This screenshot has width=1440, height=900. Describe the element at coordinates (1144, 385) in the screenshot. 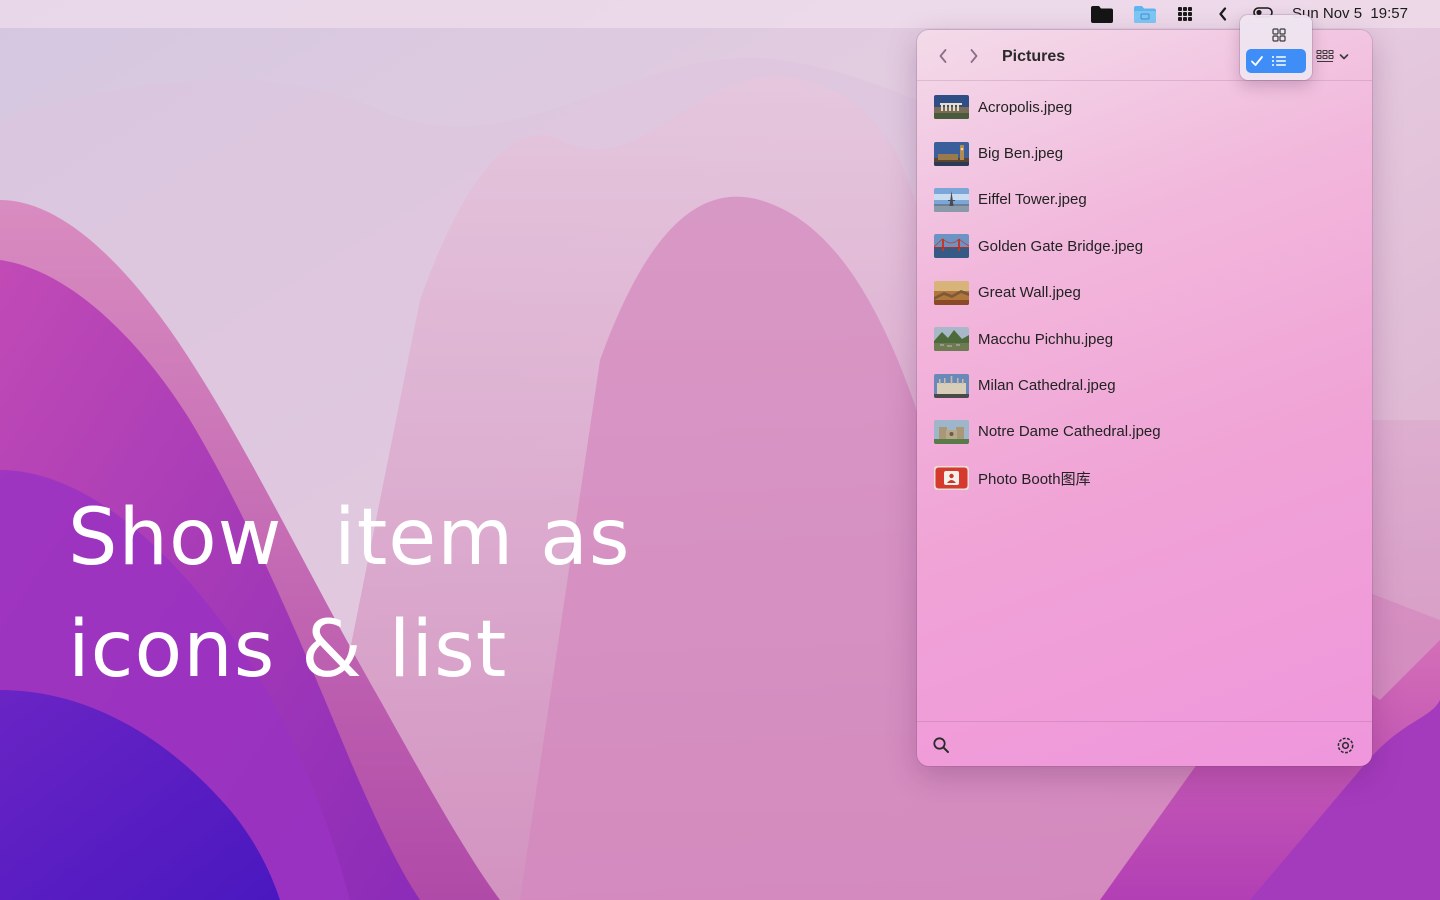

I see `file-row: Milan Cathedral.jpeg` at that location.